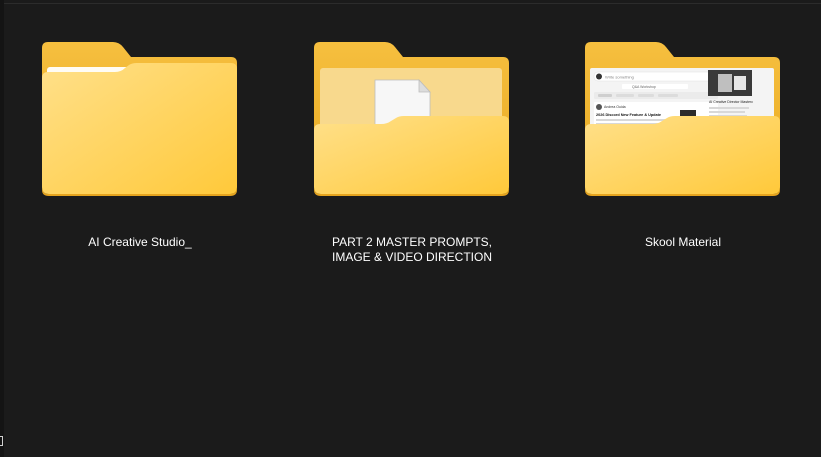  What do you see at coordinates (731, 102) in the screenshot?
I see `preview-side-title: AI Creative Director Masterc` at bounding box center [731, 102].